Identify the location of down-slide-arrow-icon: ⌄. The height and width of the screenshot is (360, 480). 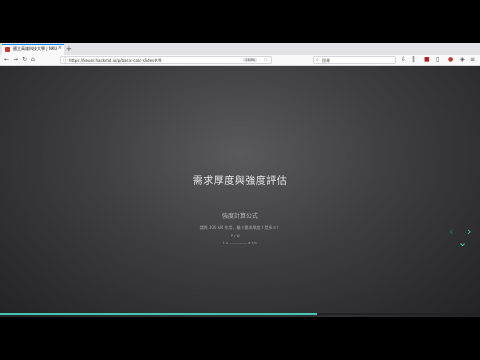
(462, 242).